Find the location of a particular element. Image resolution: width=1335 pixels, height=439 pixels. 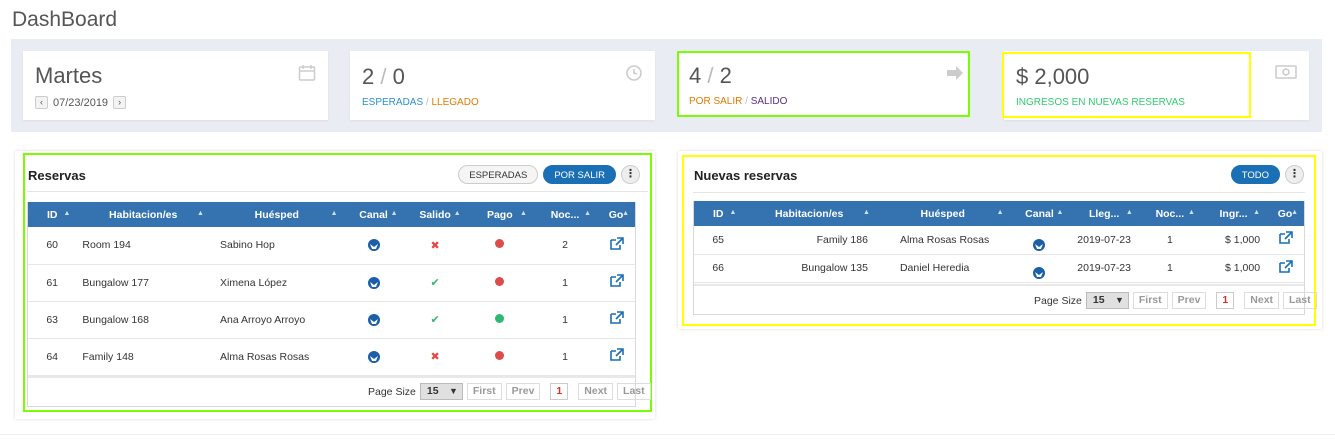

cell-id: 61 is located at coordinates (52, 283).